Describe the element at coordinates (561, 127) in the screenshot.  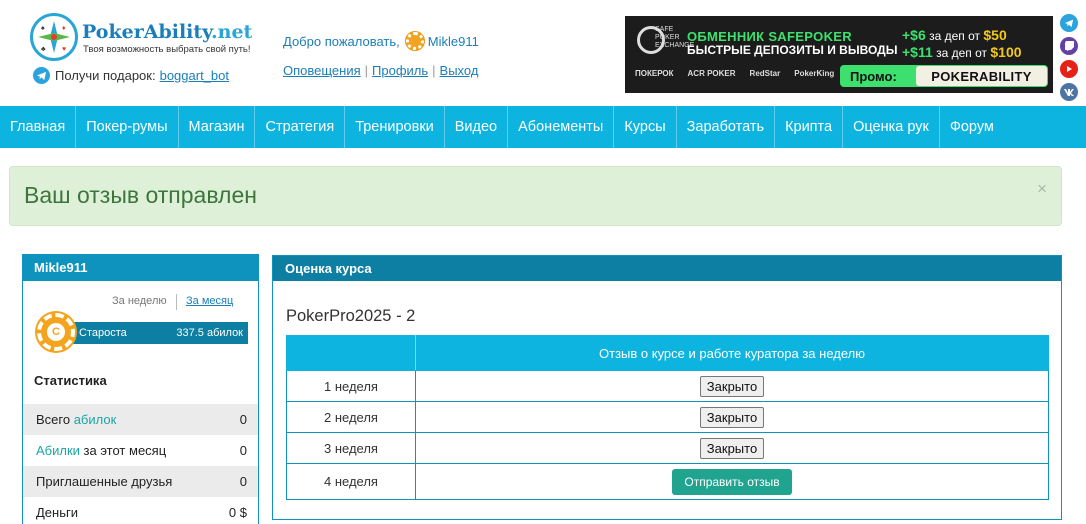
I see `nav-subscriptions: Абонементы` at that location.